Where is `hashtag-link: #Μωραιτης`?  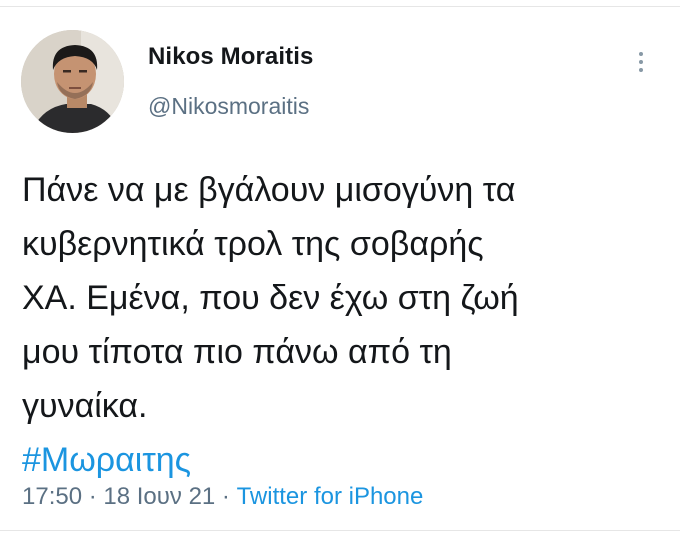 hashtag-link: #Μωραιτης is located at coordinates (106, 460).